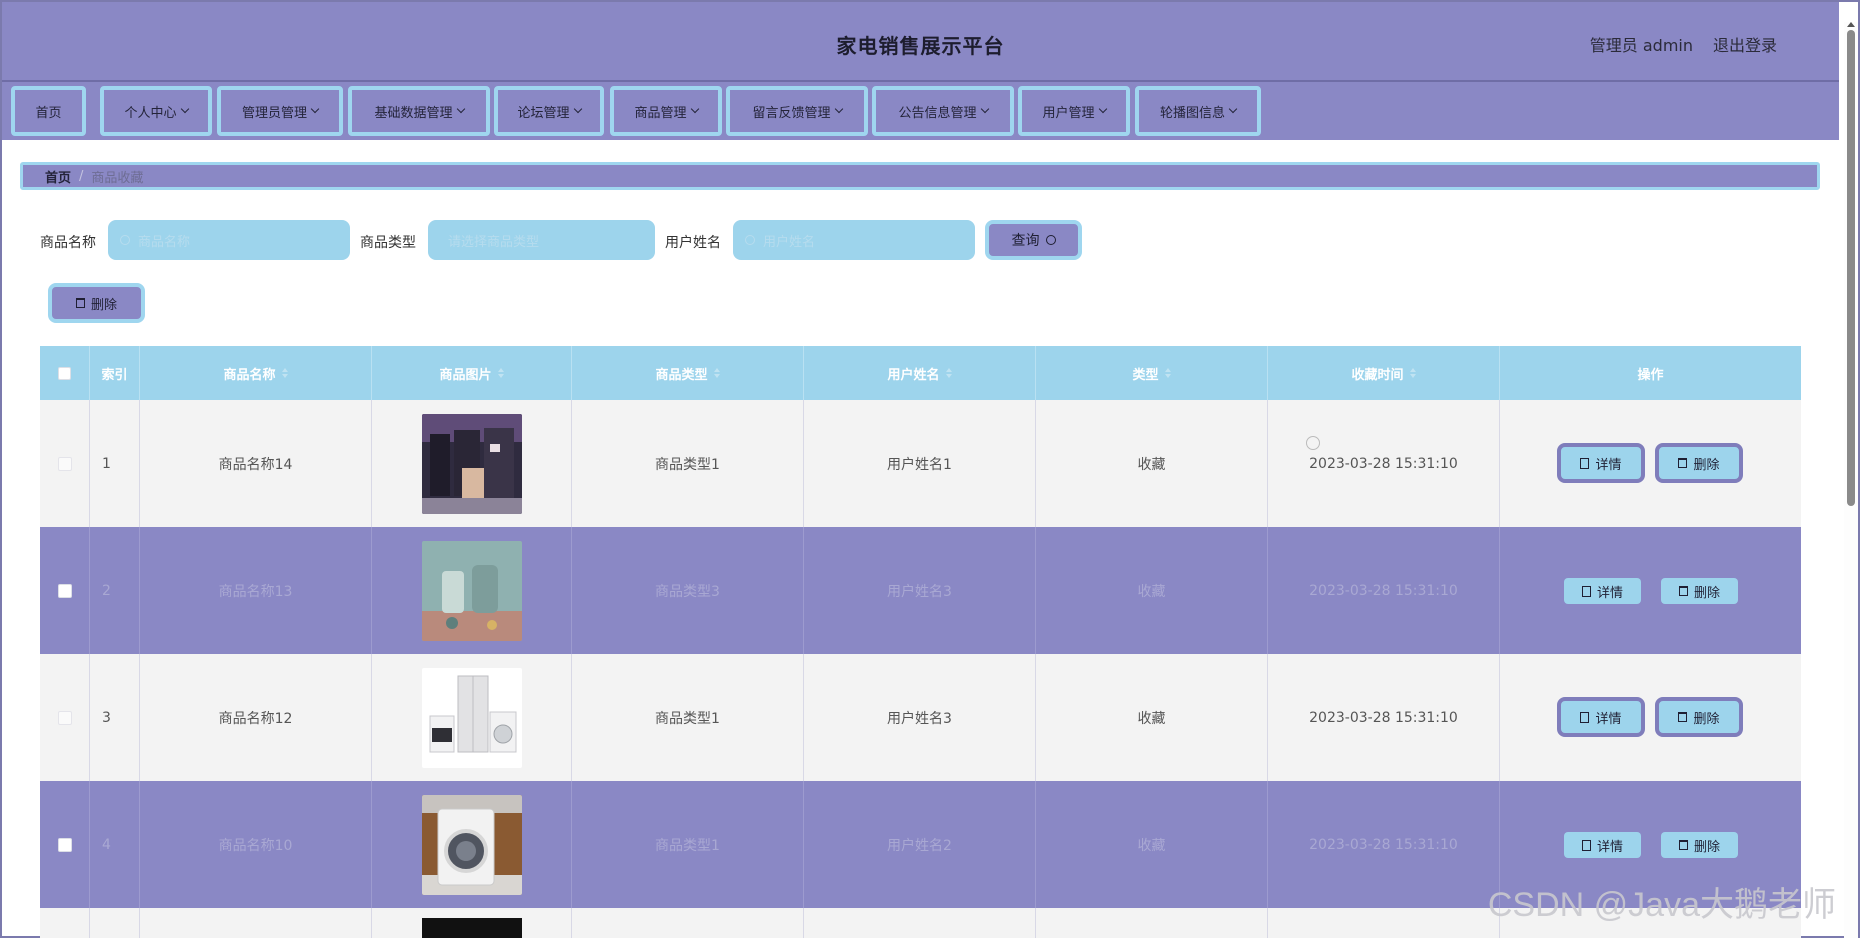 Image resolution: width=1860 pixels, height=938 pixels. I want to click on nav-item-users: 用户管理, so click(1074, 111).